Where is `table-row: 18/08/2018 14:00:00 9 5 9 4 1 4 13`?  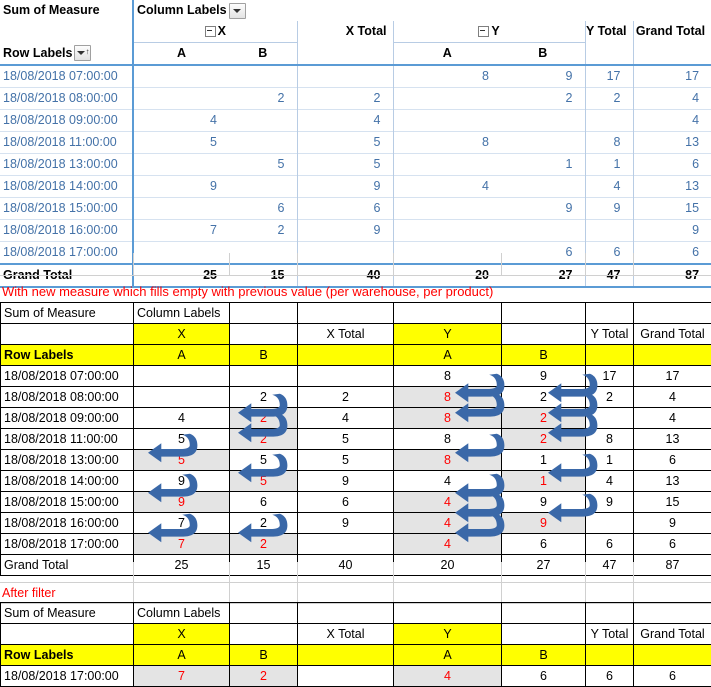
table-row: 18/08/2018 14:00:00 9 5 9 4 1 4 13 is located at coordinates (356, 481).